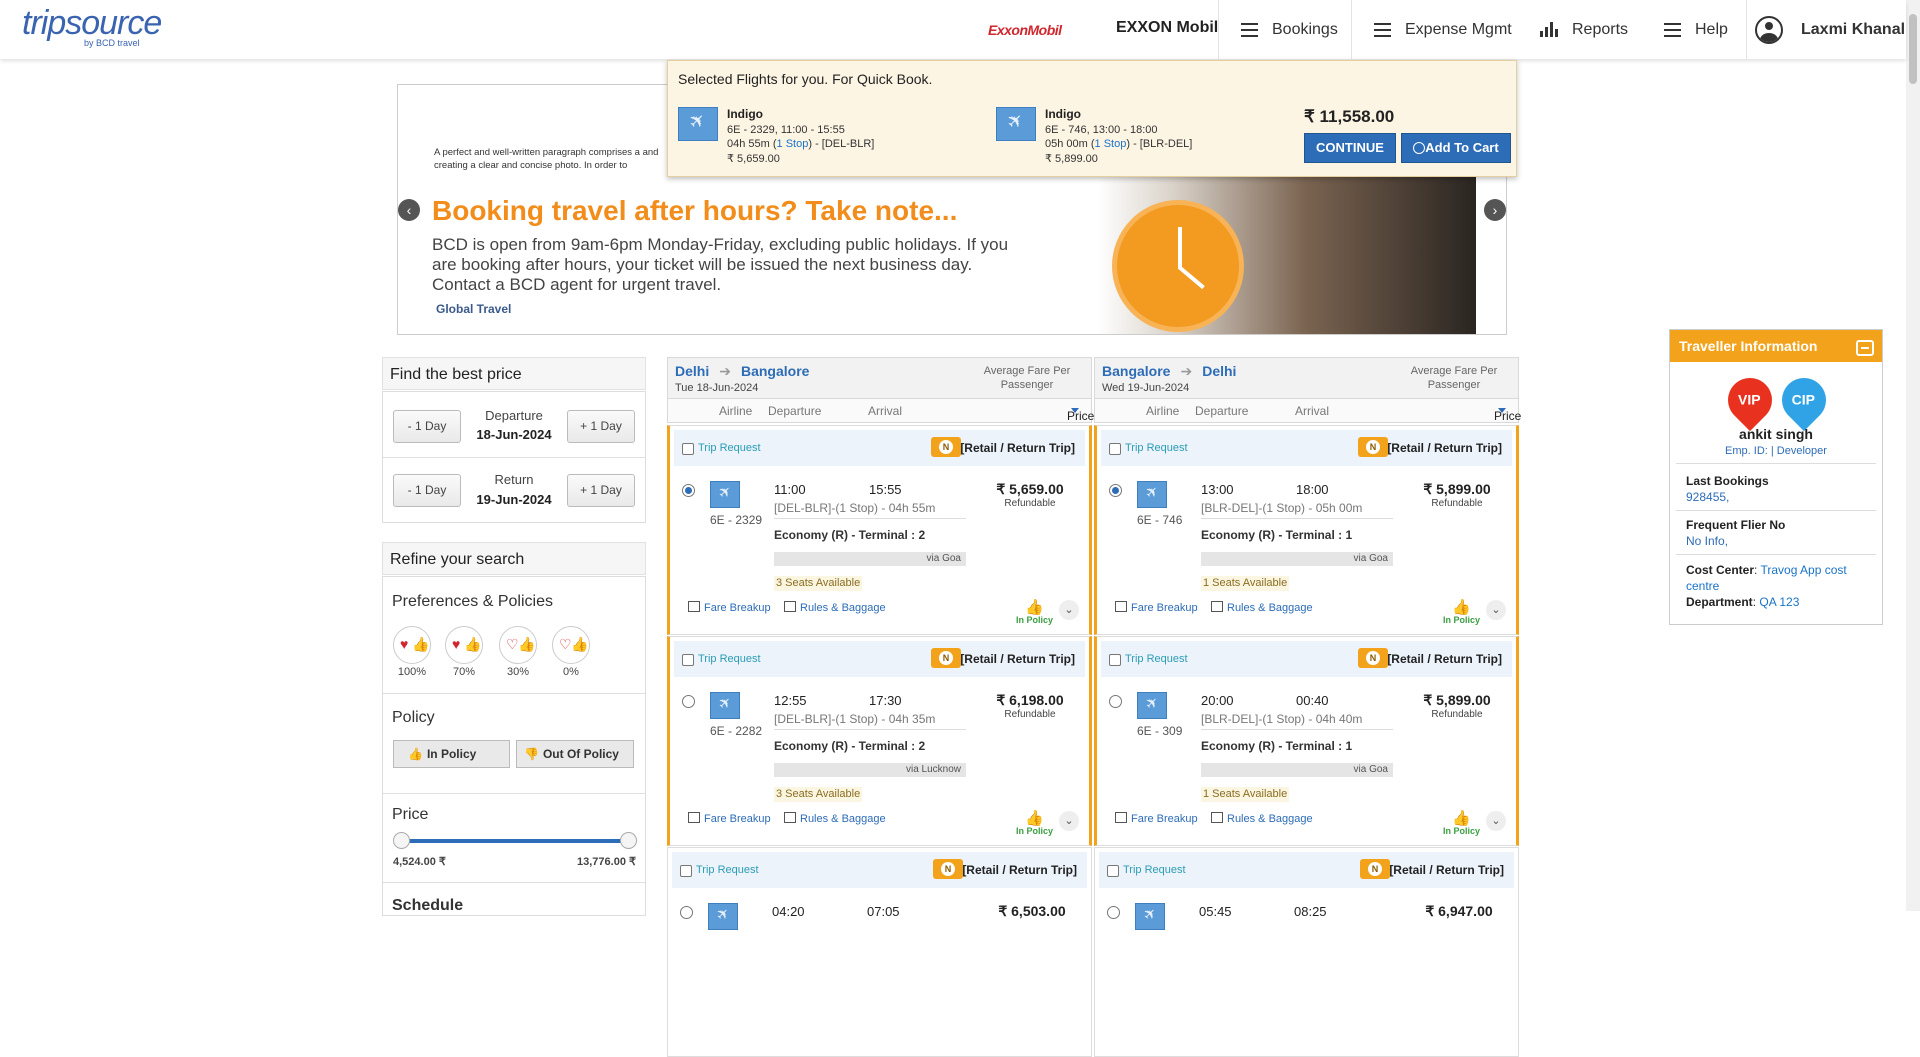  What do you see at coordinates (1694, 29) in the screenshot?
I see `nav-help: Help` at bounding box center [1694, 29].